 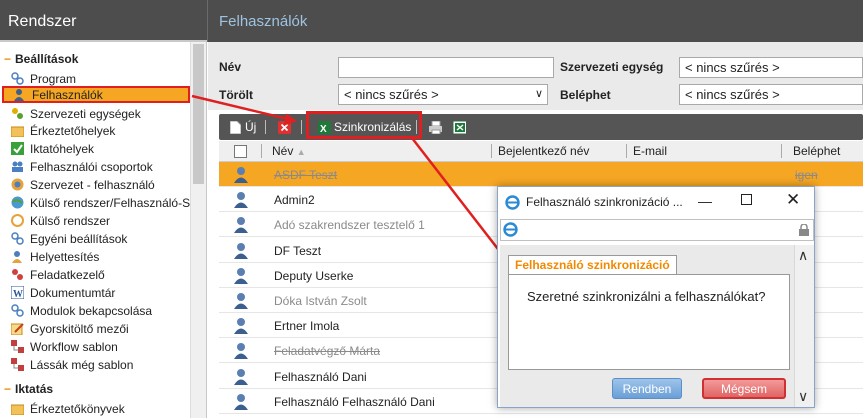 I want to click on printer-icon, so click(x=435, y=127).